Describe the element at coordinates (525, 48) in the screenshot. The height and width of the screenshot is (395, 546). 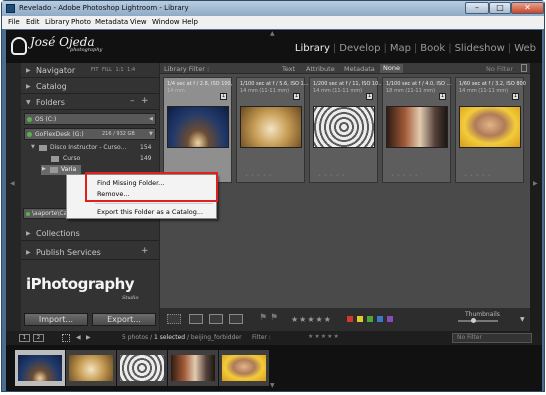
I see `module-web: Web` at that location.